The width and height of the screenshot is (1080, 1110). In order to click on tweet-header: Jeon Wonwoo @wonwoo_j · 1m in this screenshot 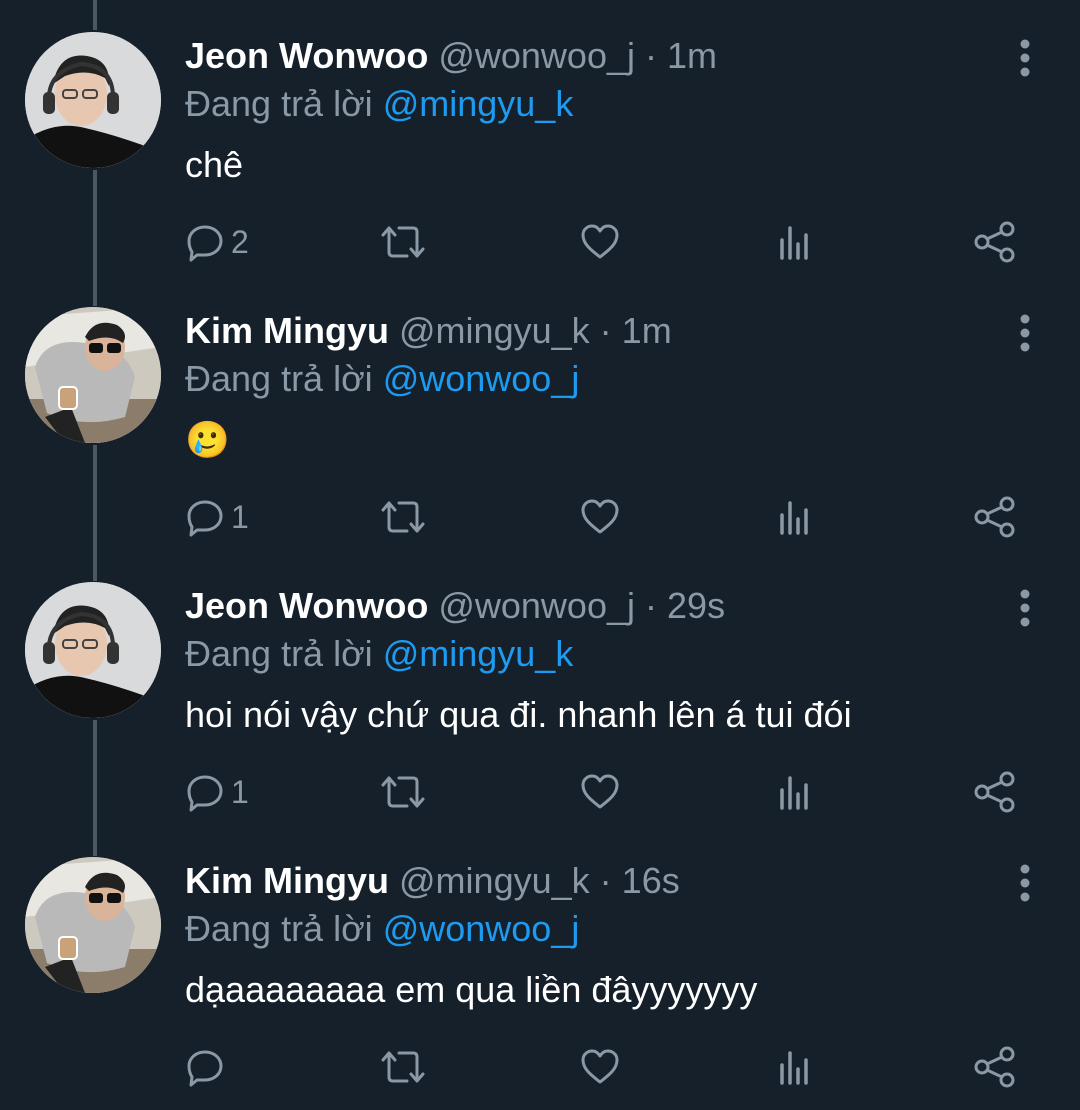, I will do `click(451, 56)`.